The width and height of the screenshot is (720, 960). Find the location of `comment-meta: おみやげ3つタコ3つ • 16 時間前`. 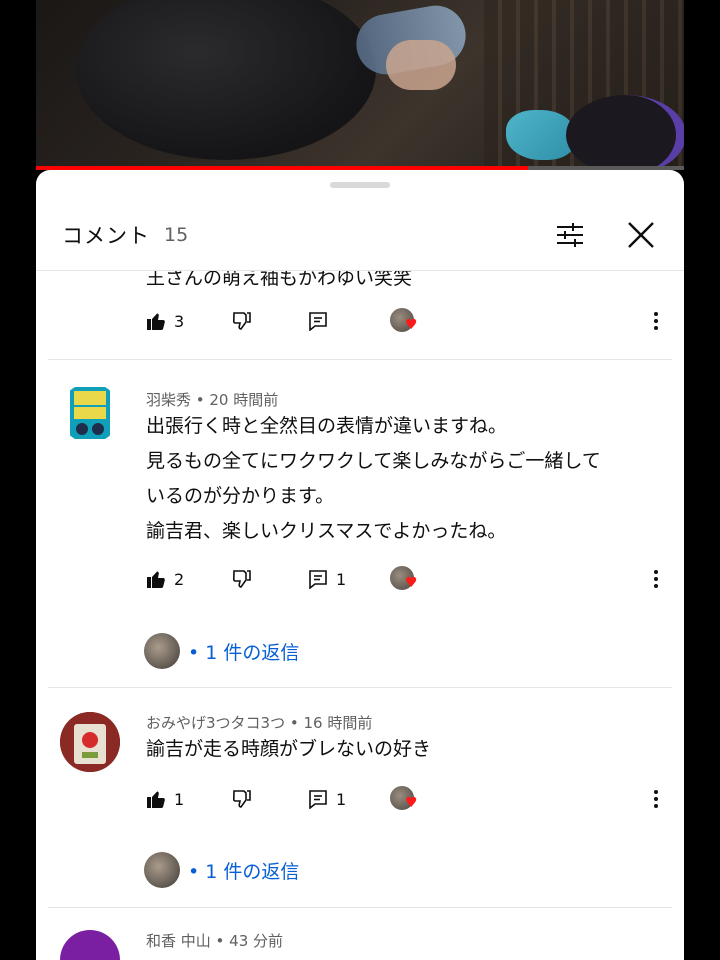

comment-meta: おみやげ3つタコ3つ • 16 時間前 is located at coordinates (259, 723).